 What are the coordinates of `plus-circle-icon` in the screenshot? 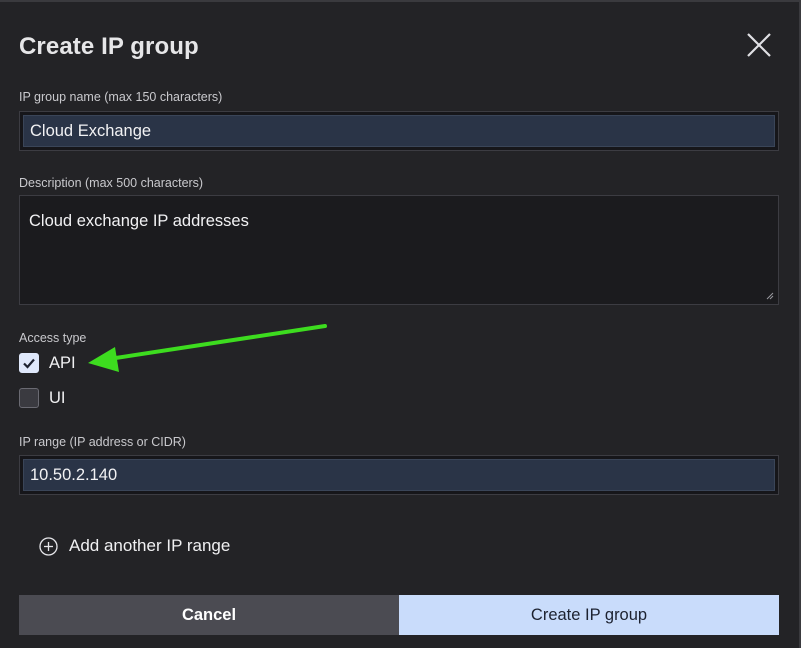 It's located at (48, 546).